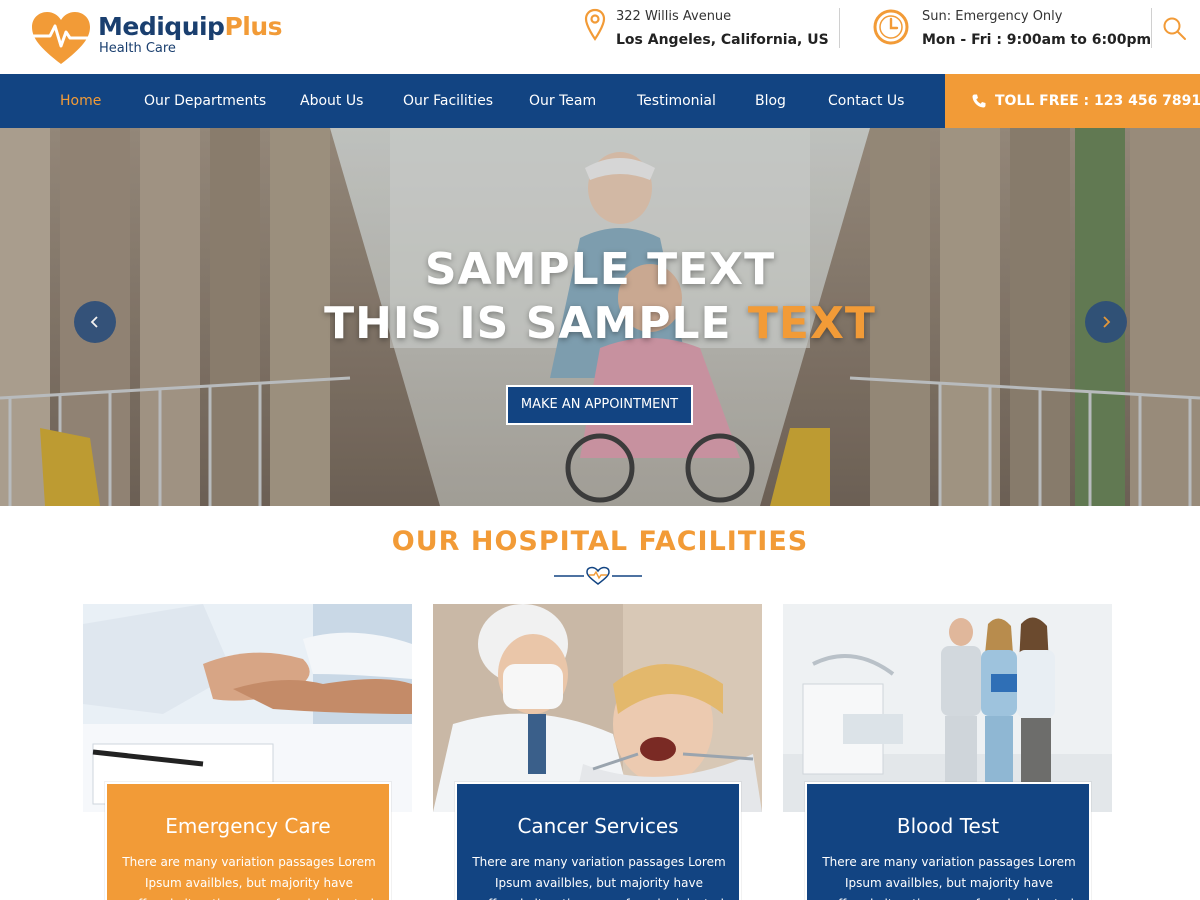 The width and height of the screenshot is (1200, 900). Describe the element at coordinates (248, 826) in the screenshot. I see `facility-card-title: Emergency Care` at that location.